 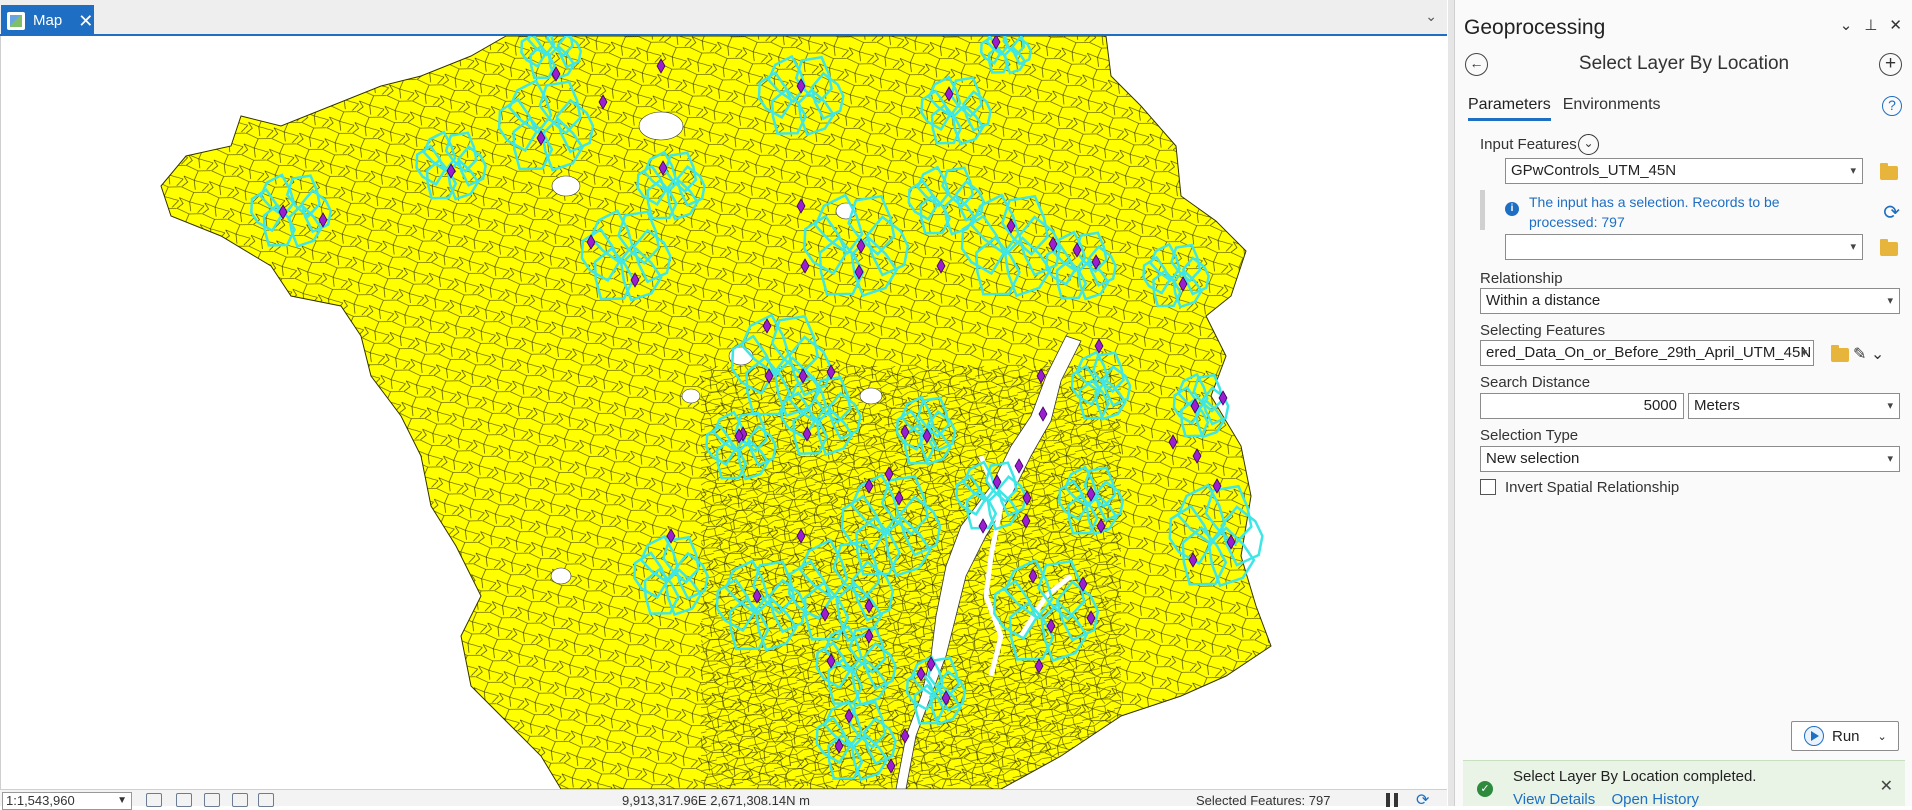 I want to click on pane-title: Geoprocessing, so click(x=1535, y=27).